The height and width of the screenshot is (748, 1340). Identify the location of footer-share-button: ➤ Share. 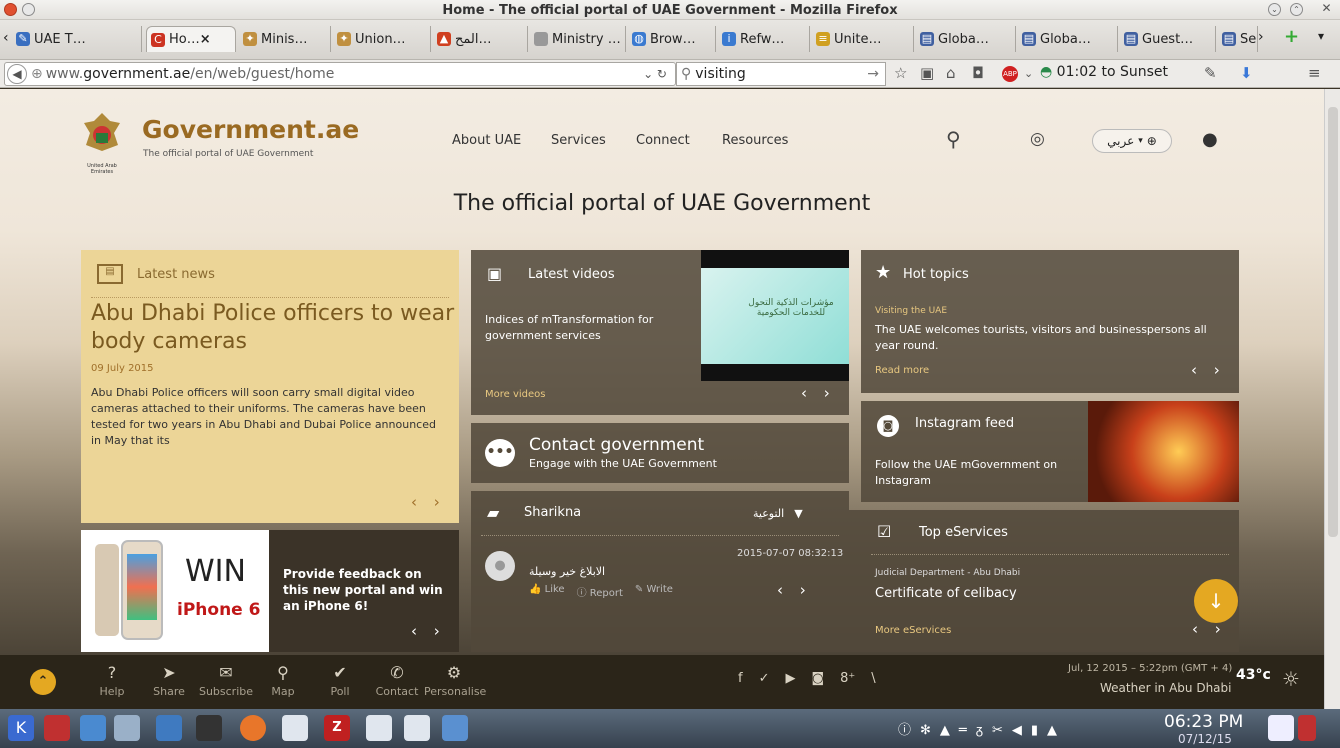
(169, 680).